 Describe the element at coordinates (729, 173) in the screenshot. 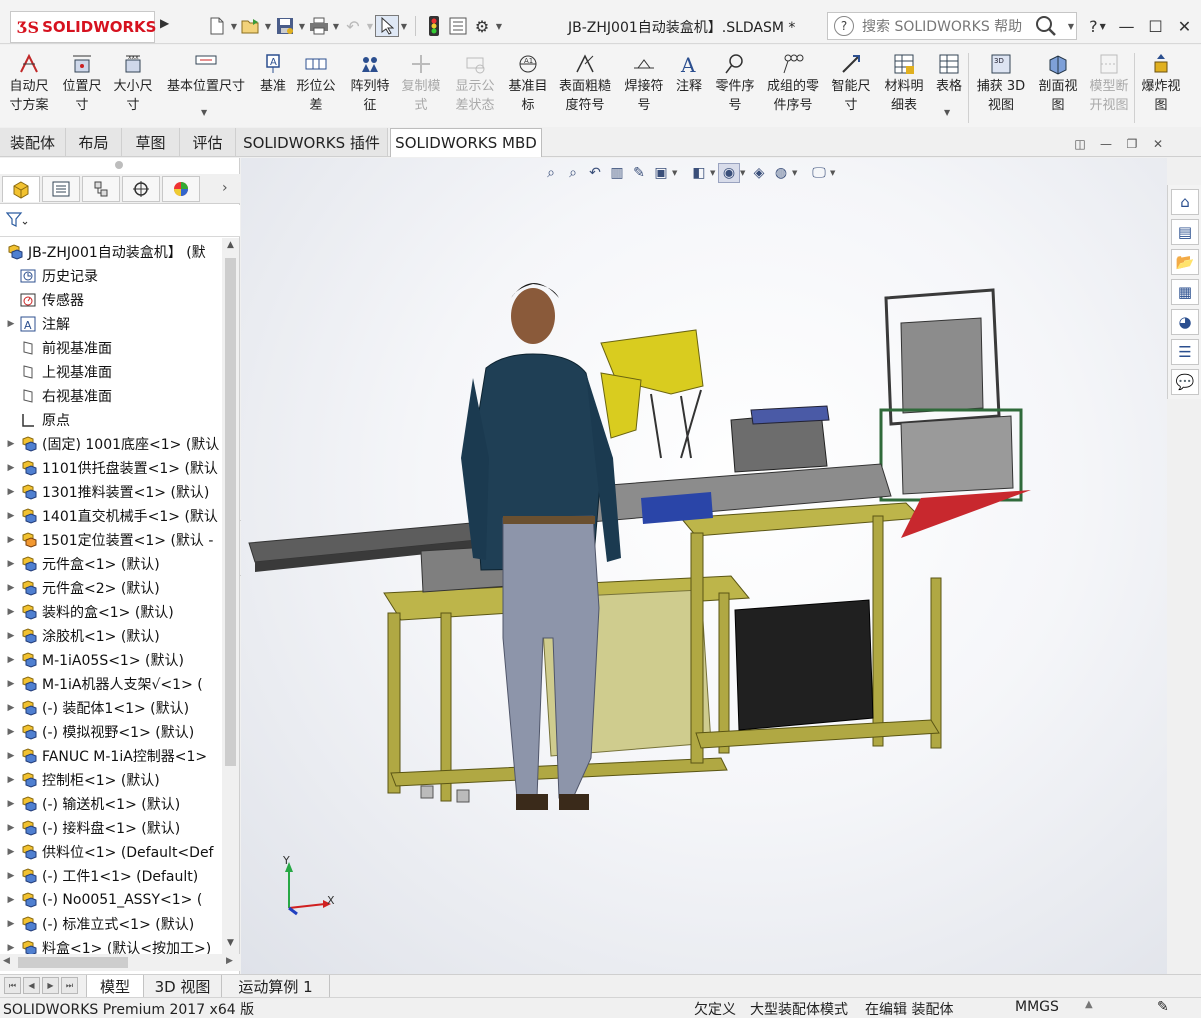

I see `hide-show-items-icon: ◉` at that location.